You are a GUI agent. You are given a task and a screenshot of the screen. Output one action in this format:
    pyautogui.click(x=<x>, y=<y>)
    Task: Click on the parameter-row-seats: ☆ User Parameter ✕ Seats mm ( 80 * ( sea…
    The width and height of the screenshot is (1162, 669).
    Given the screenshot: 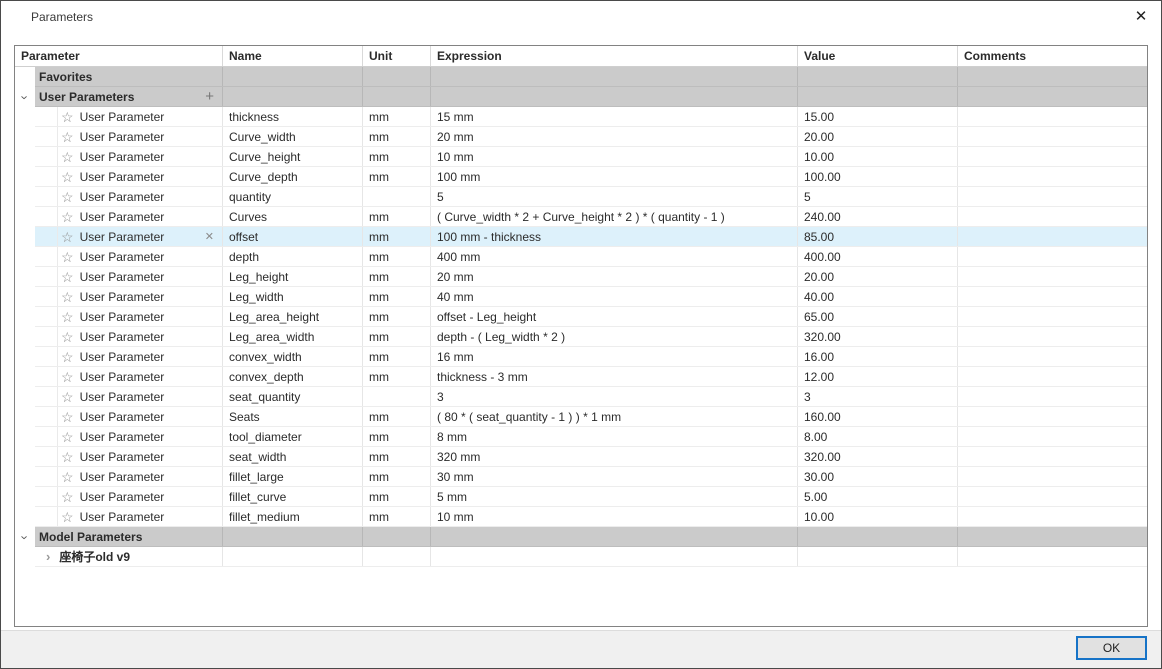 What is the action you would take?
    pyautogui.click(x=581, y=417)
    